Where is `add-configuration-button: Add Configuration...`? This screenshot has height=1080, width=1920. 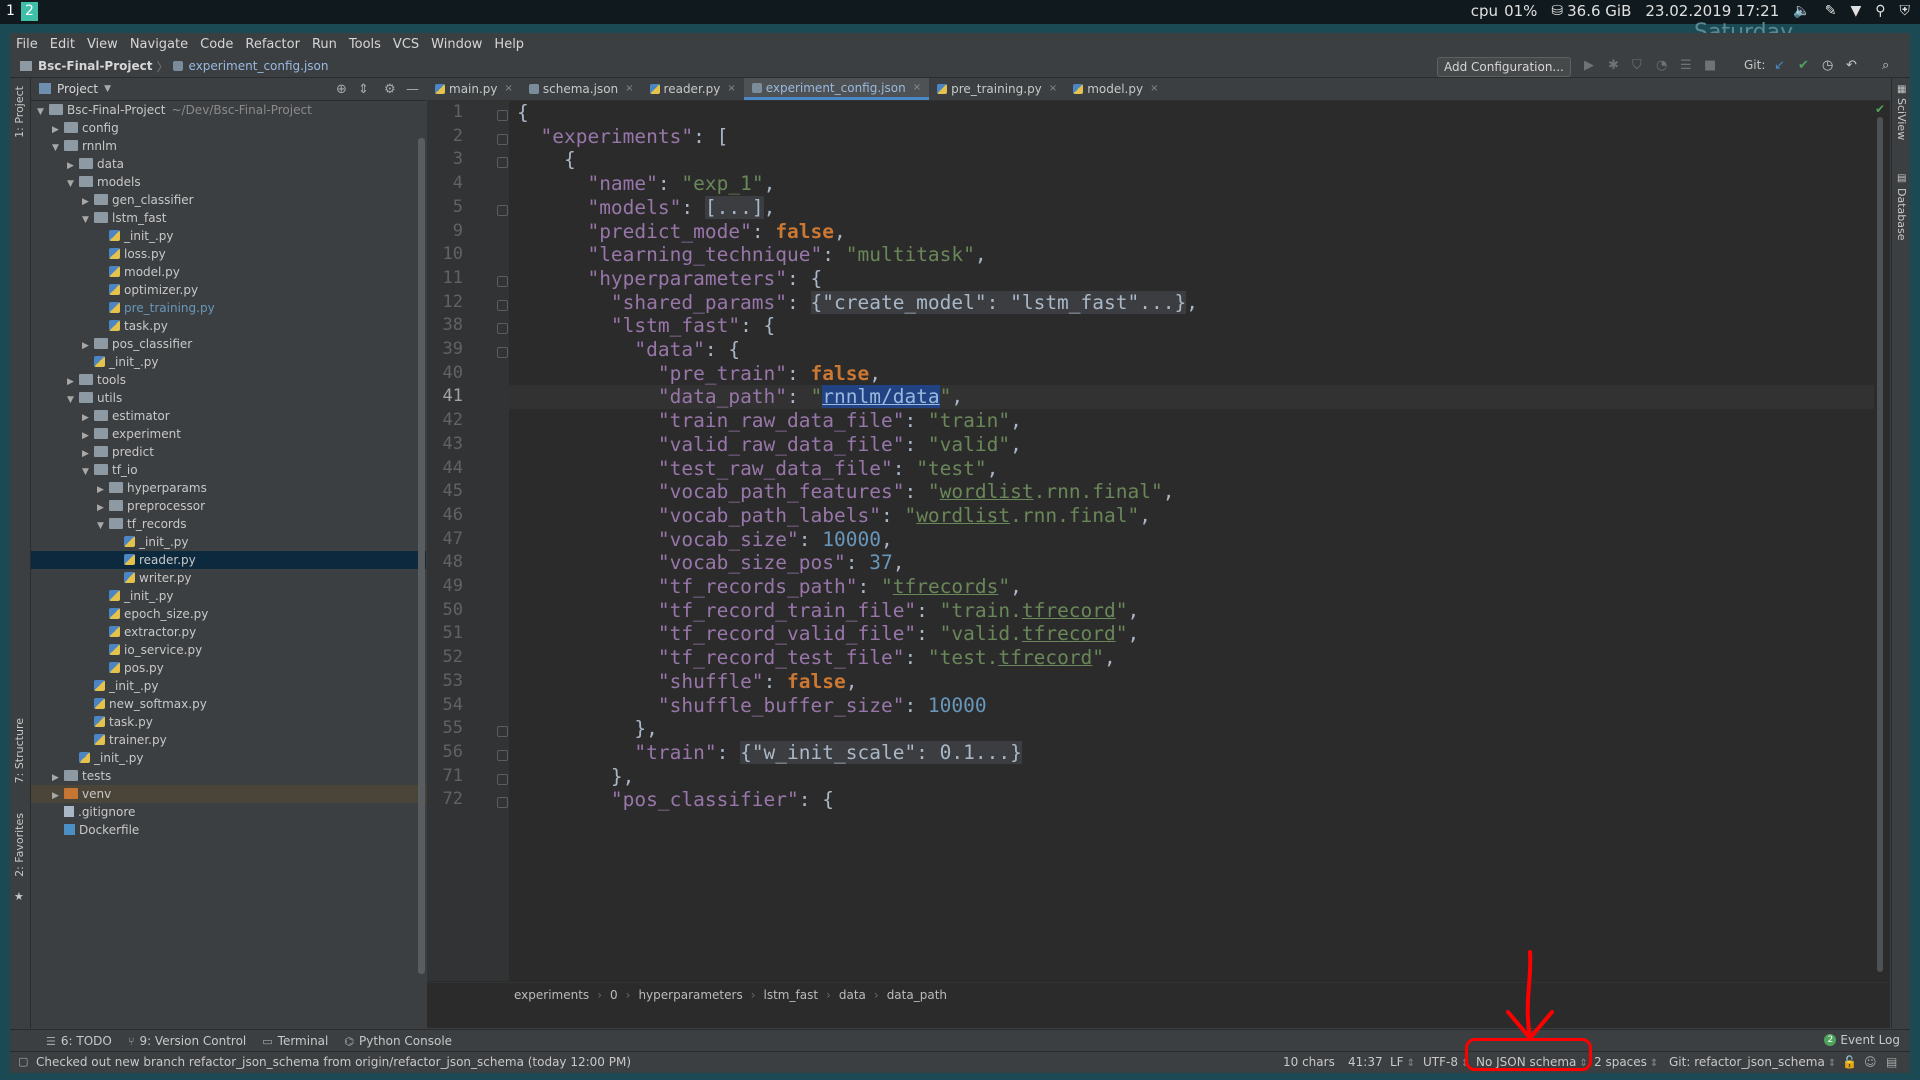 add-configuration-button: Add Configuration... is located at coordinates (1504, 67).